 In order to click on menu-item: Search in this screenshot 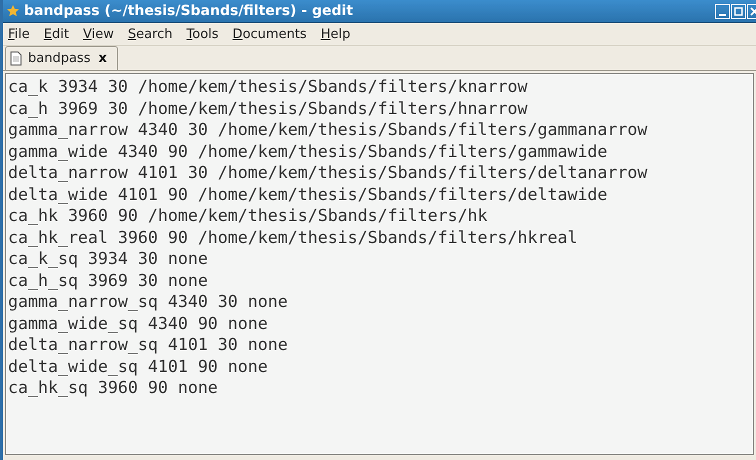, I will do `click(150, 34)`.